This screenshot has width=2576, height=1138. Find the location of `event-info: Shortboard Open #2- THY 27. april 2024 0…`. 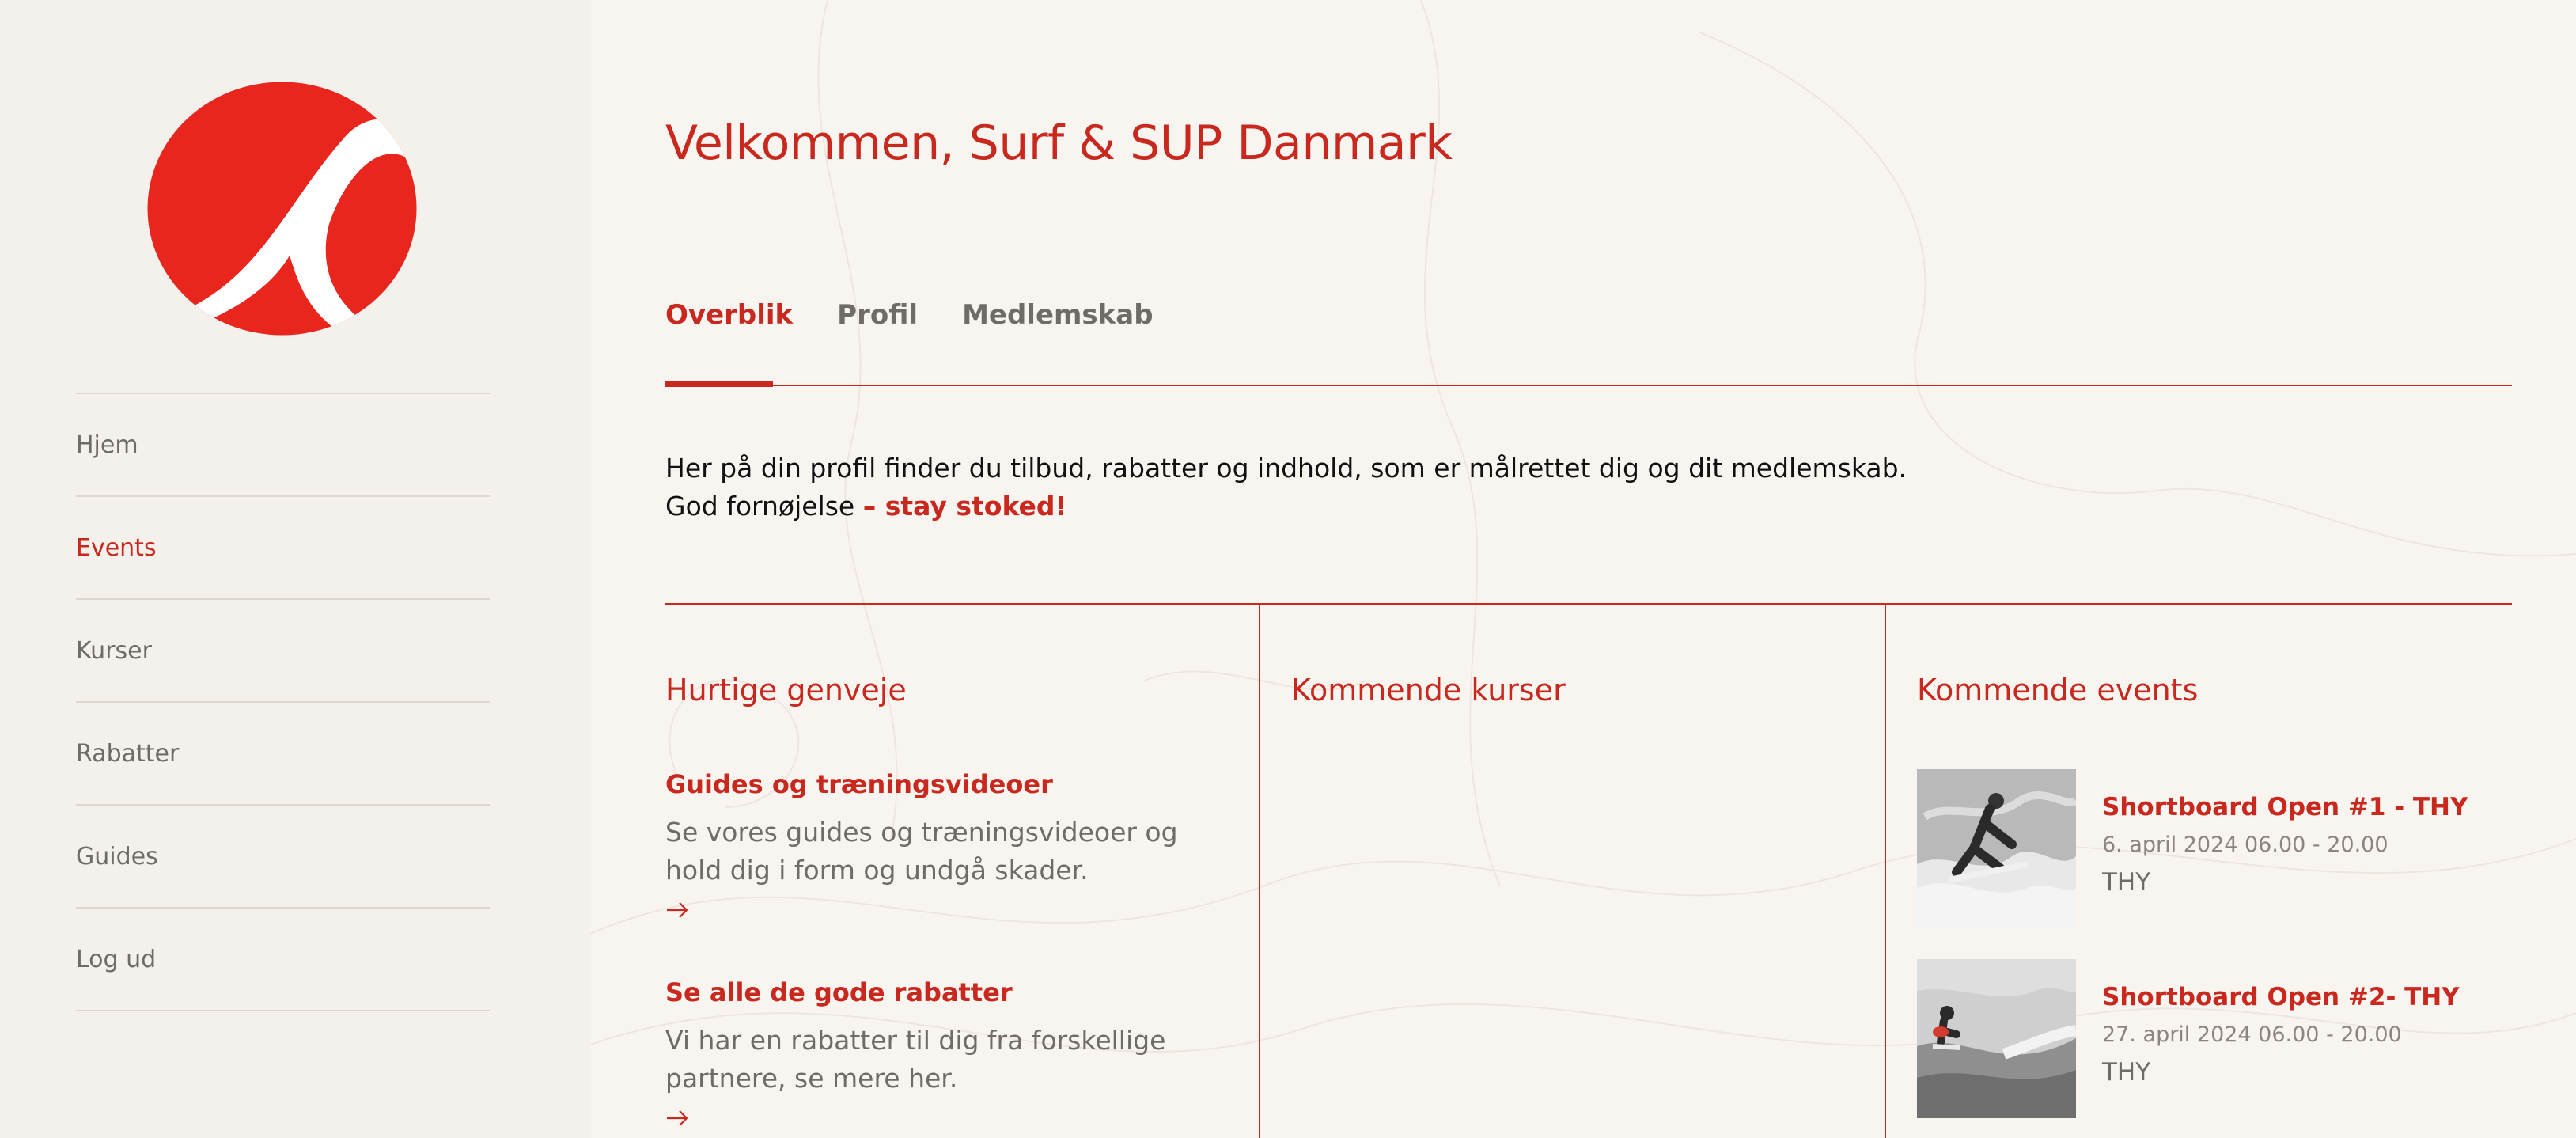

event-info: Shortboard Open #2- THY 27. april 2024 0… is located at coordinates (2281, 1038).